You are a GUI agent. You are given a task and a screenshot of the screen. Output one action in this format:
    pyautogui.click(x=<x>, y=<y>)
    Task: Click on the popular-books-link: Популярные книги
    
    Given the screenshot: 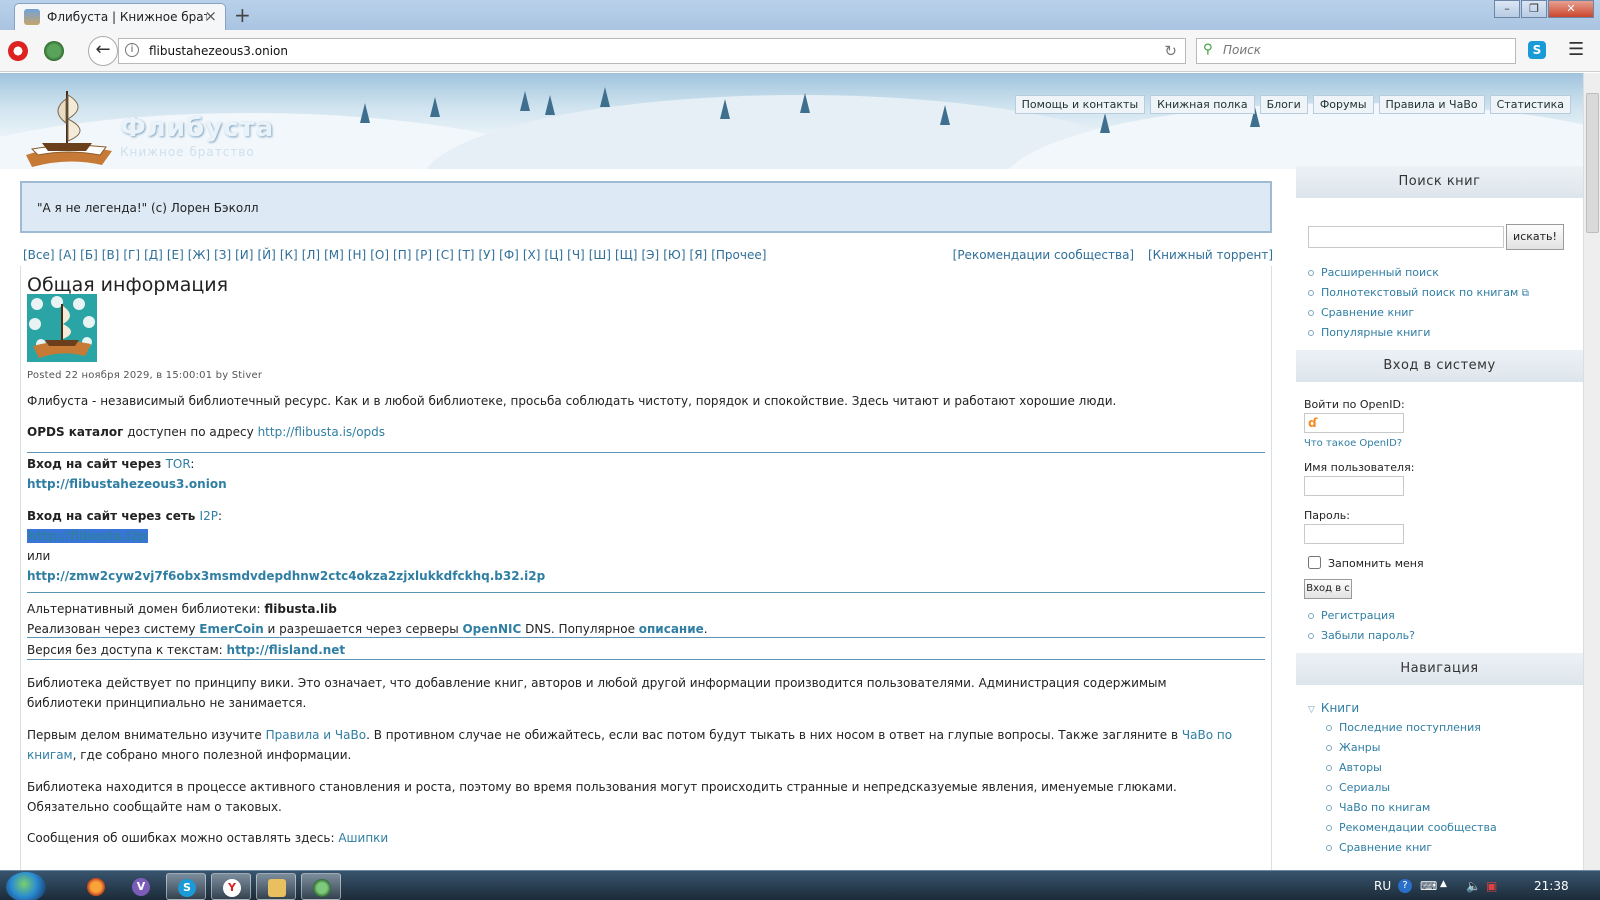 What is the action you would take?
    pyautogui.click(x=1369, y=332)
    